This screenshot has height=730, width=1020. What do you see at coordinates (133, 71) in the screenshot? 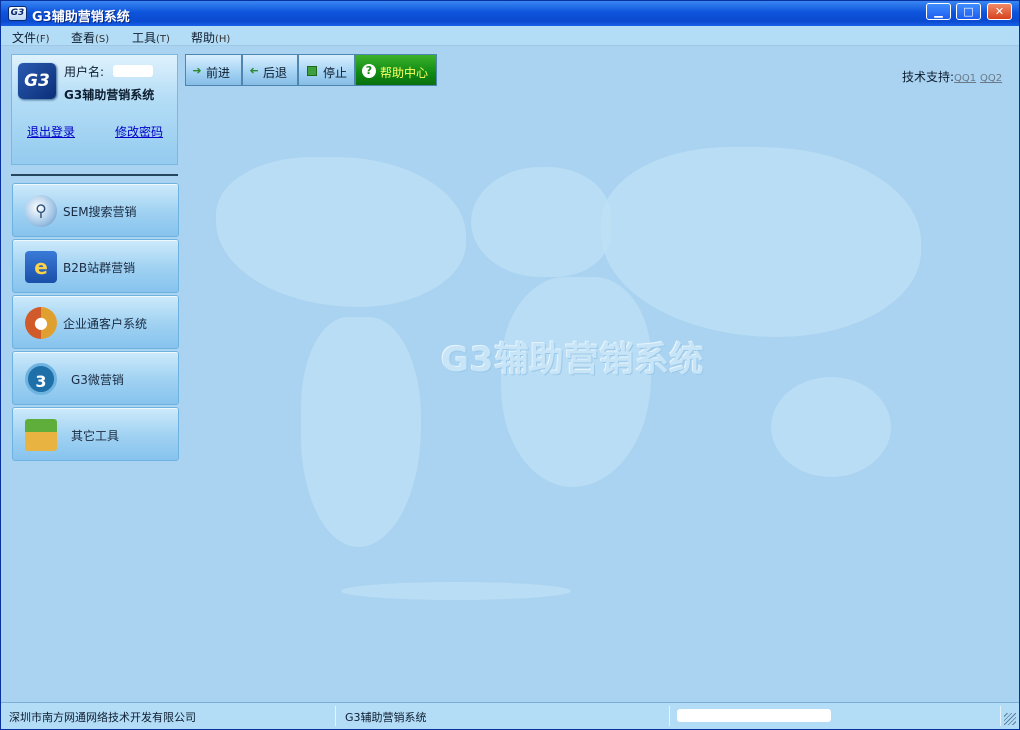
I see `username-value-redacted` at bounding box center [133, 71].